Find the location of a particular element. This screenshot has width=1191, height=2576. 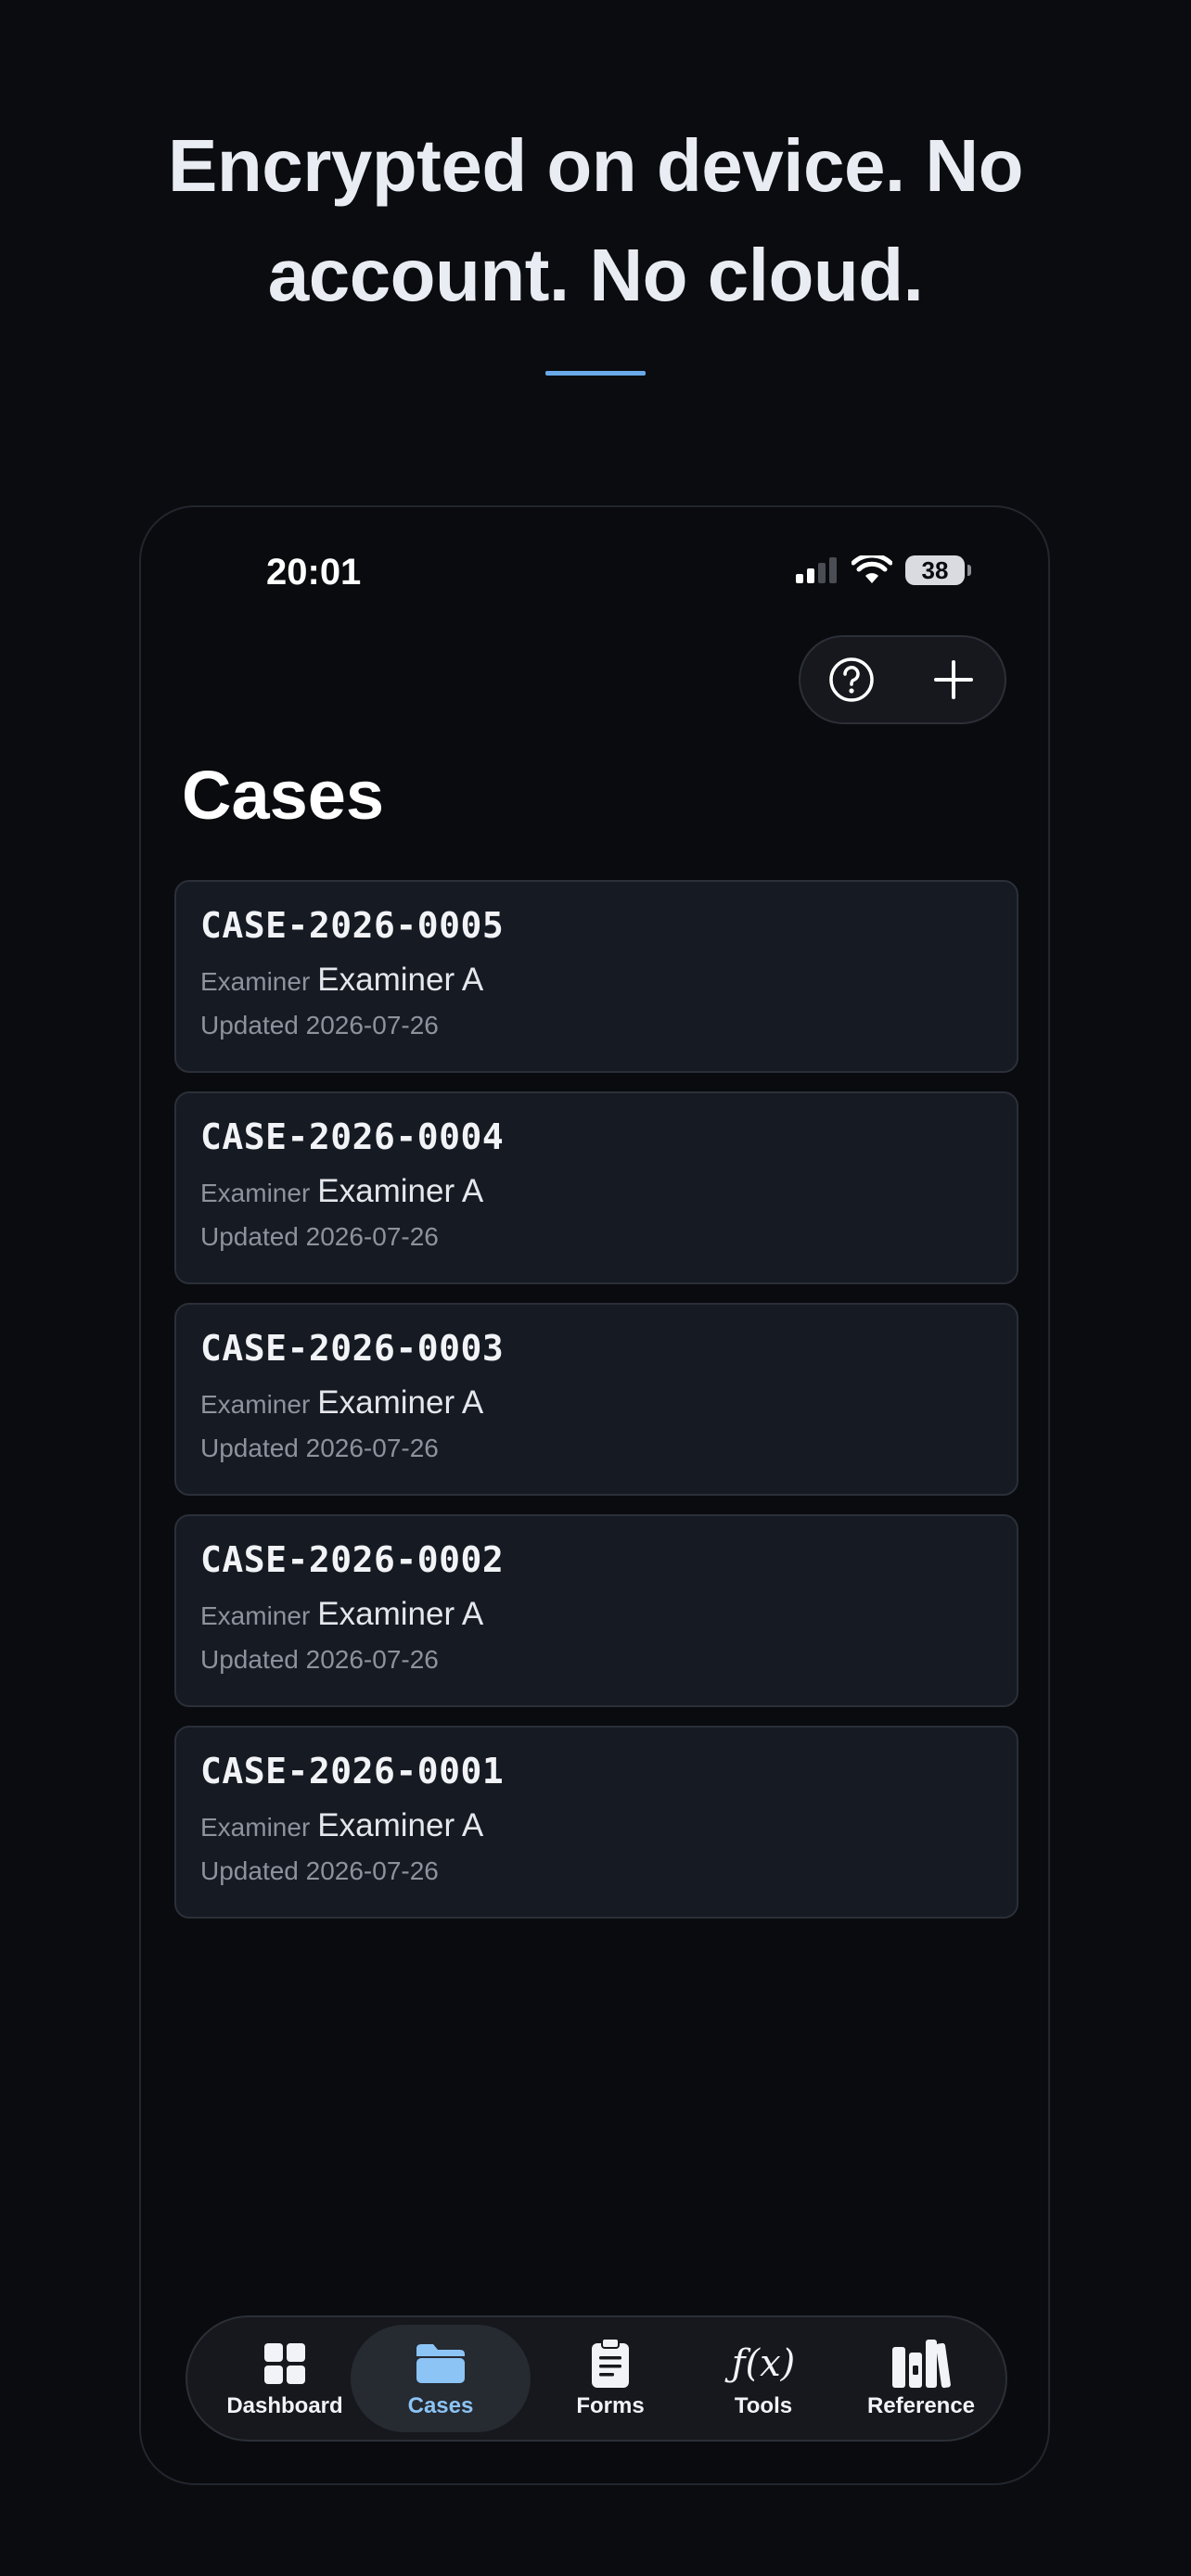

case-id: CASE-2026-0003 is located at coordinates (352, 1348).